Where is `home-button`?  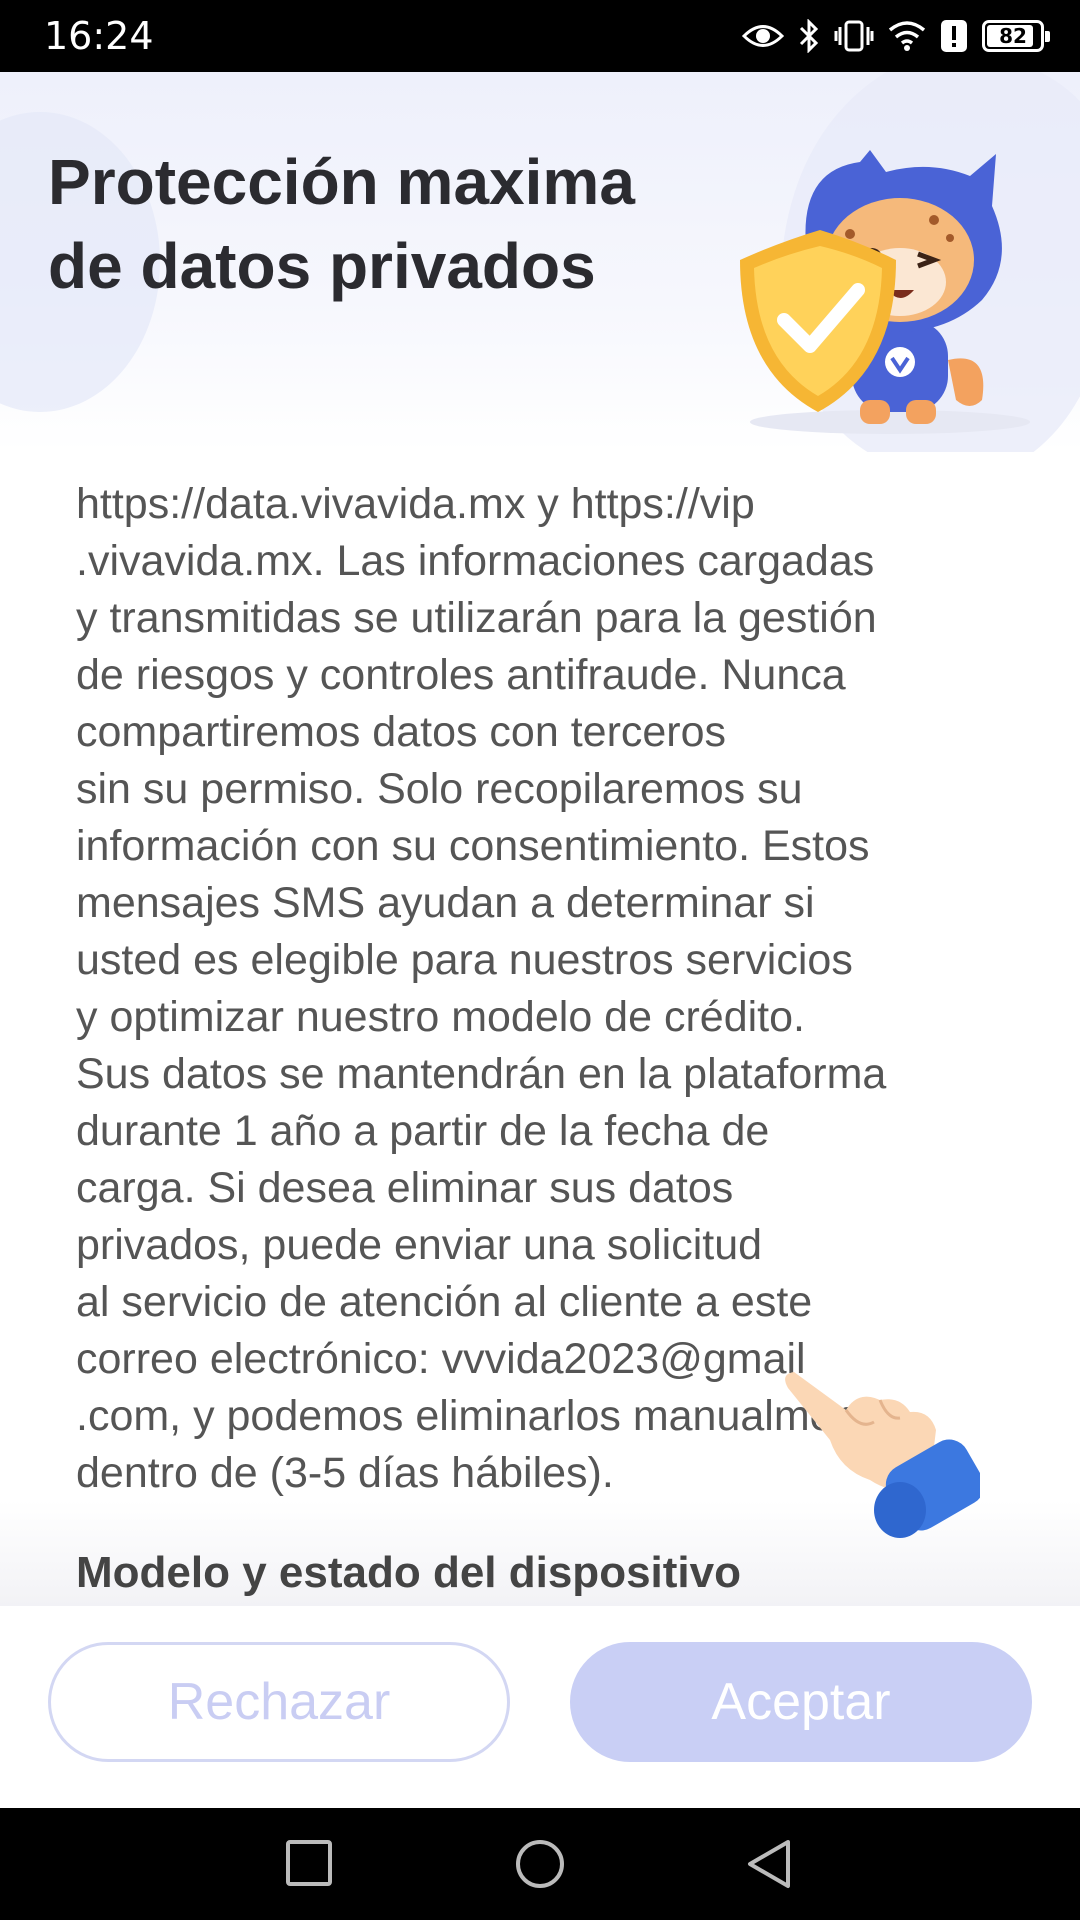
home-button is located at coordinates (540, 1864).